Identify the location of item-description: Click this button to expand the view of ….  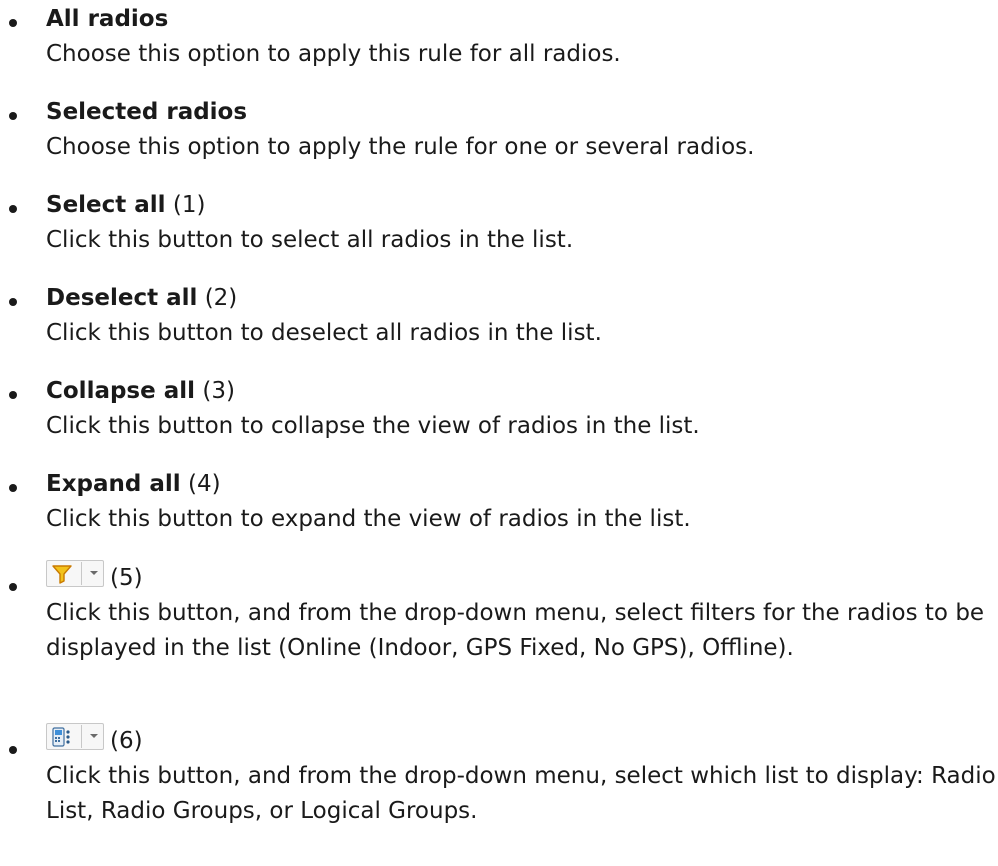
(368, 519).